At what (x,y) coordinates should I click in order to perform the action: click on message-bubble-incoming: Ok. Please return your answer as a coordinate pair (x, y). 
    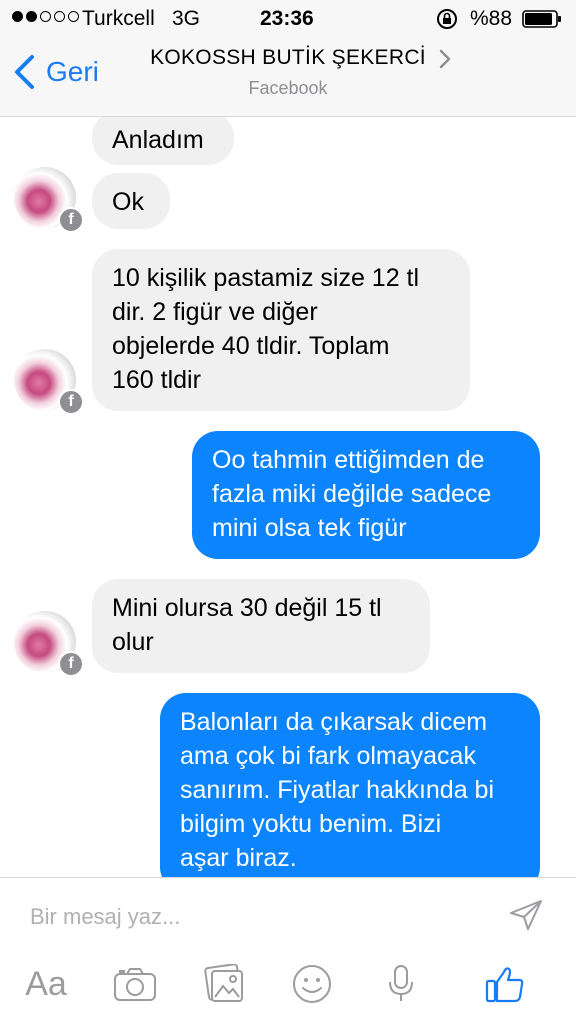
    Looking at the image, I should click on (131, 201).